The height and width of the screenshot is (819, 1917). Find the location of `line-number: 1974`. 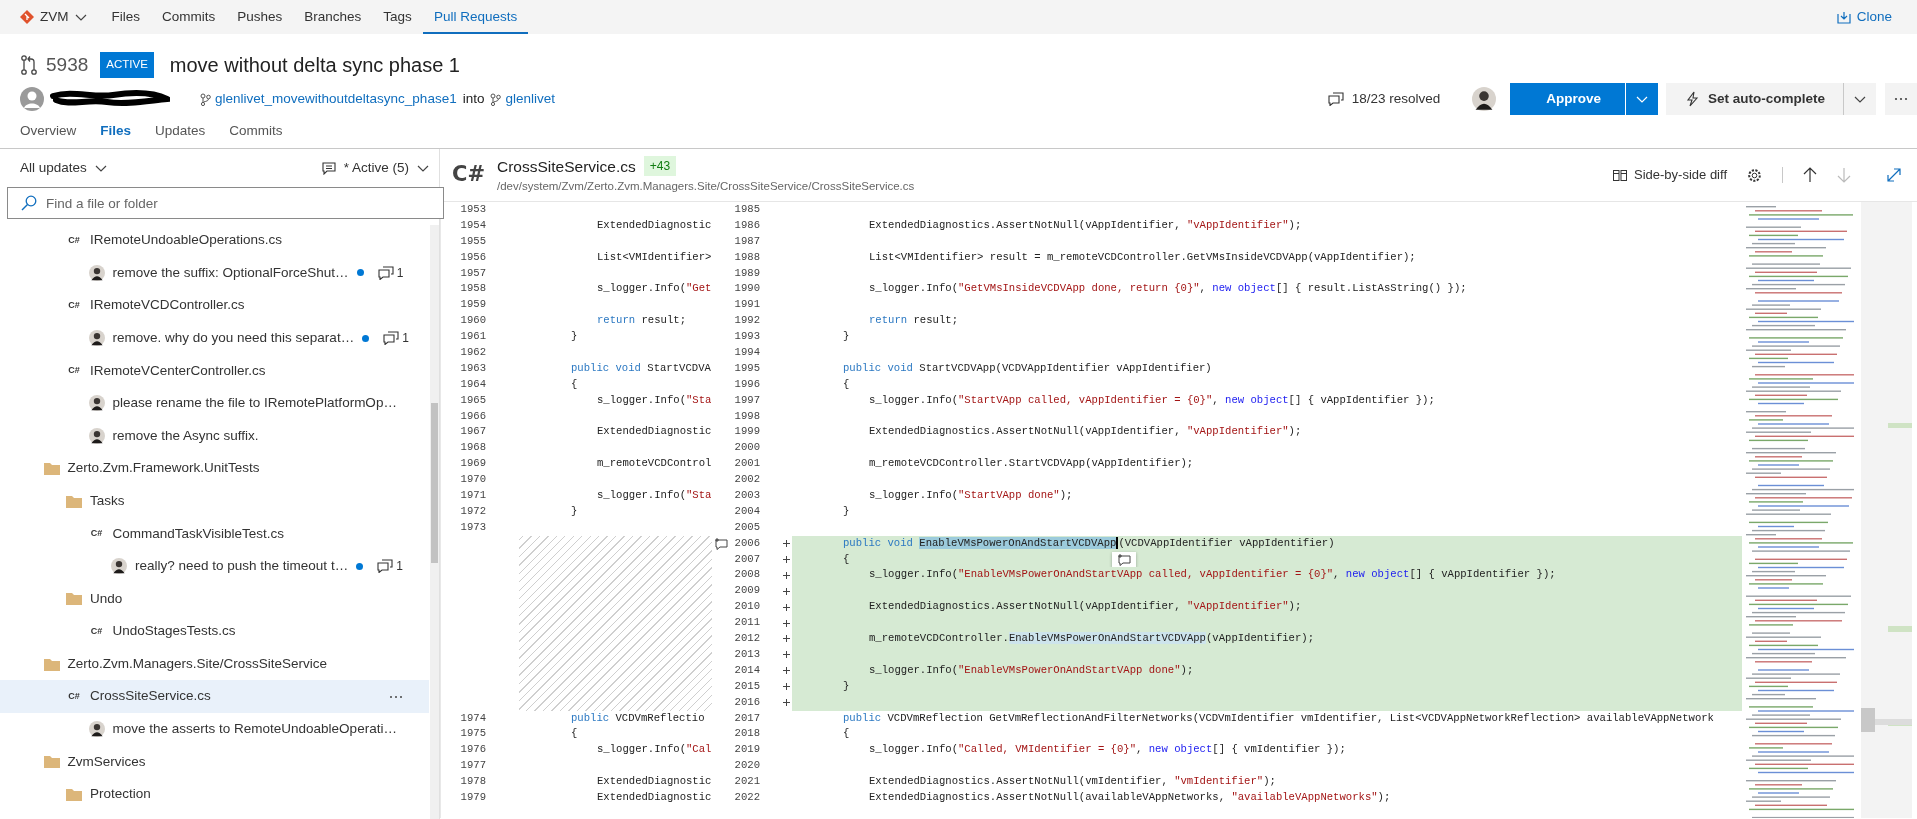

line-number: 1974 is located at coordinates (472, 718).